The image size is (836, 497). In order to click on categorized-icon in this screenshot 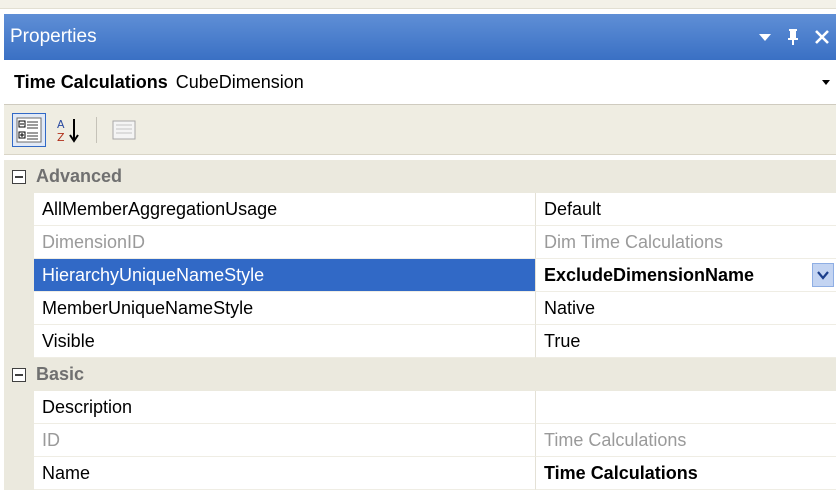, I will do `click(29, 129)`.